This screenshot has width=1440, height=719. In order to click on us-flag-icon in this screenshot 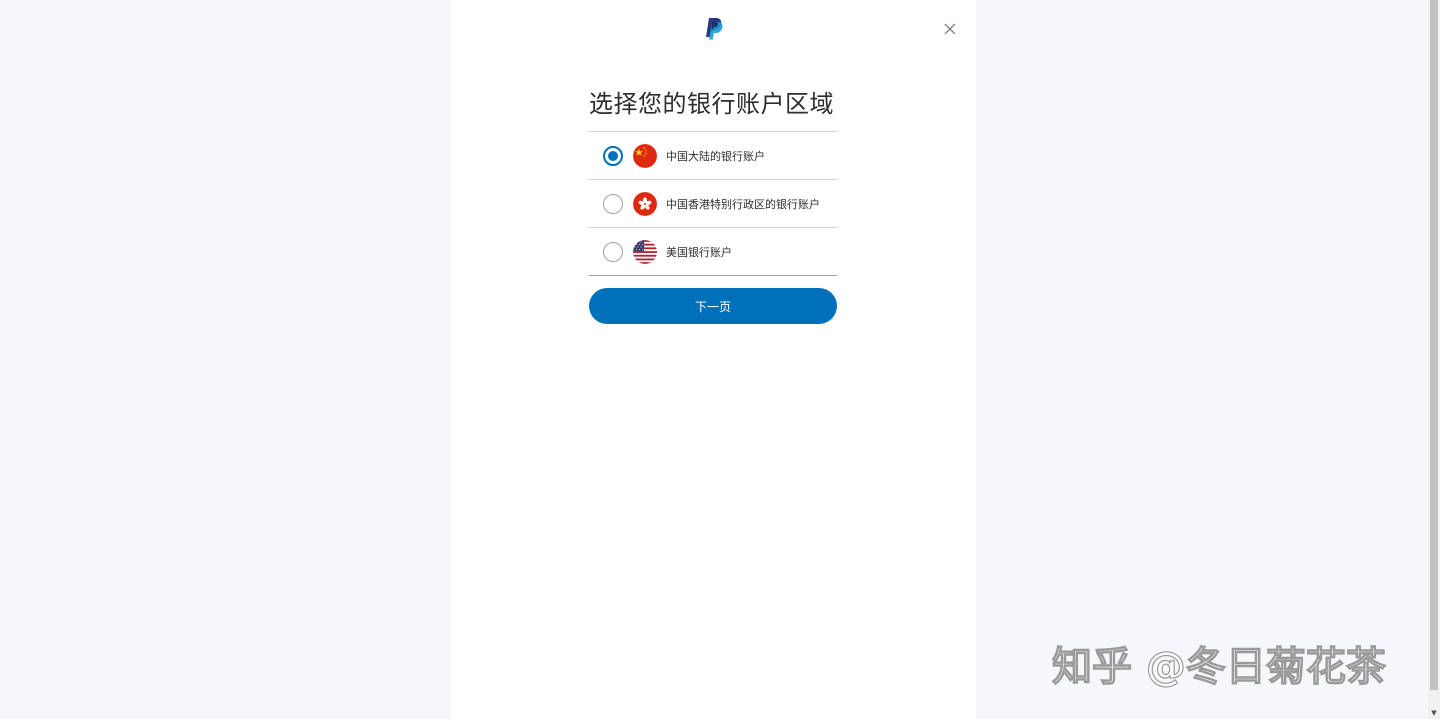, I will do `click(645, 251)`.